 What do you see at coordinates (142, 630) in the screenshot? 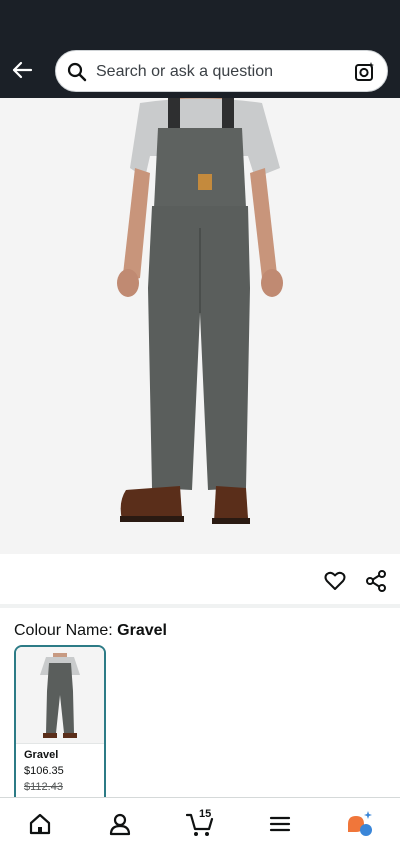
I see `colour-name-value: Gravel` at bounding box center [142, 630].